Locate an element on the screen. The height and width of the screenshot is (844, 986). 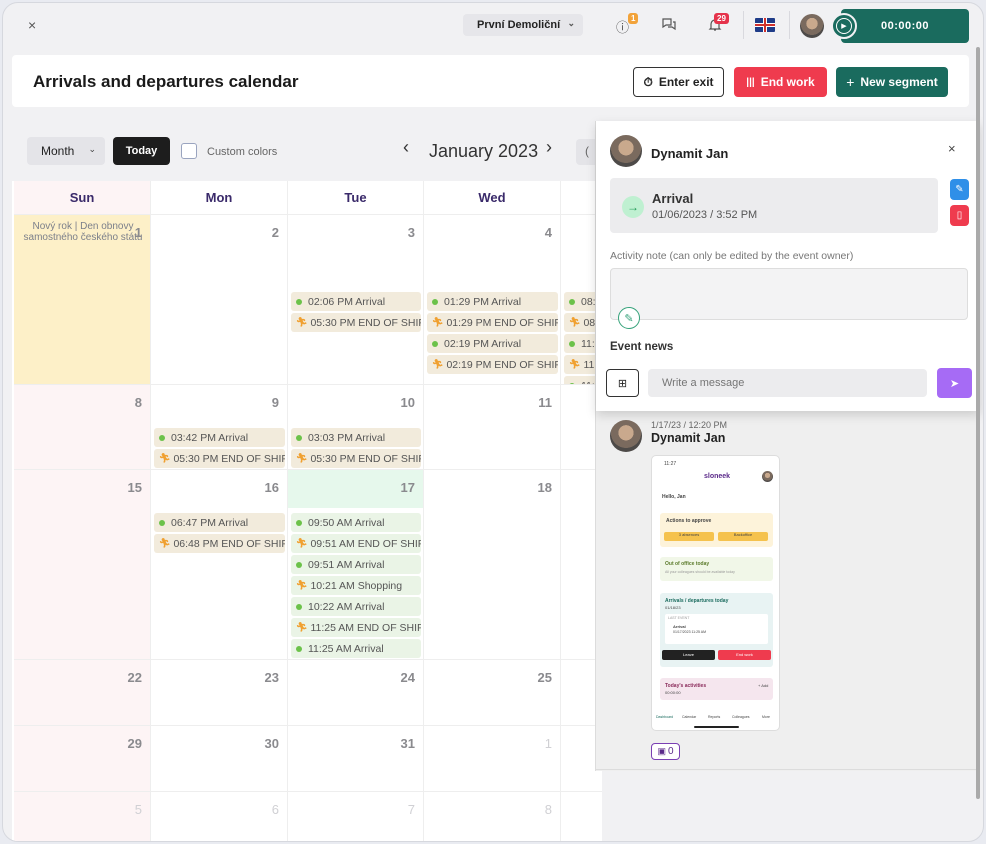
enter-exit-button: ⏱ Enter exit is located at coordinates (678, 82).